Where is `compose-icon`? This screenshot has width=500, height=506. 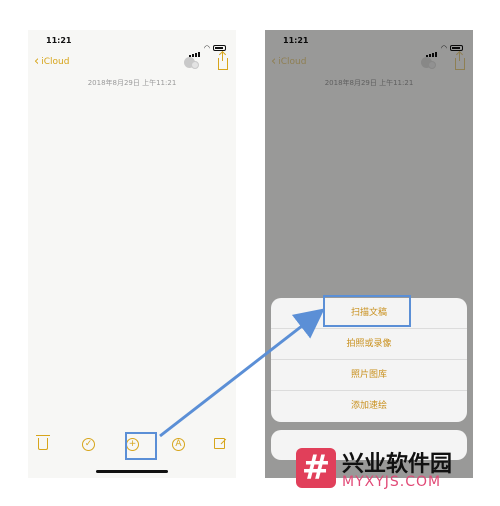
compose-icon is located at coordinates (219, 443).